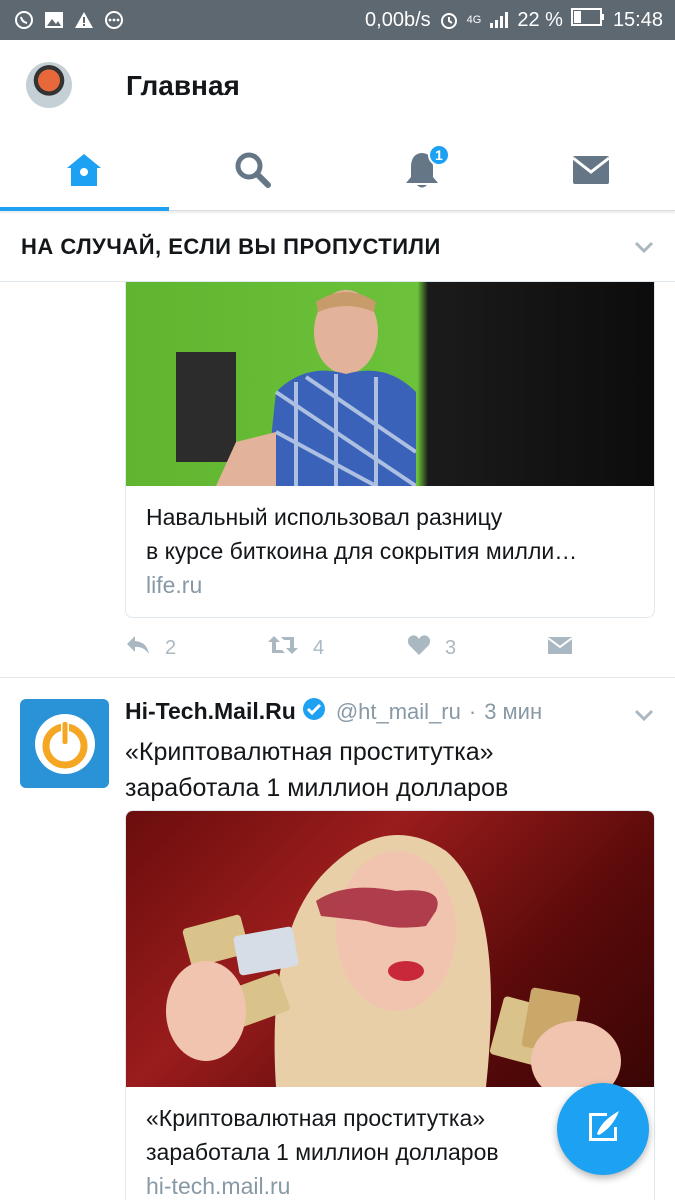 The image size is (675, 1200). I want to click on power-logo-icon, so click(64, 743).